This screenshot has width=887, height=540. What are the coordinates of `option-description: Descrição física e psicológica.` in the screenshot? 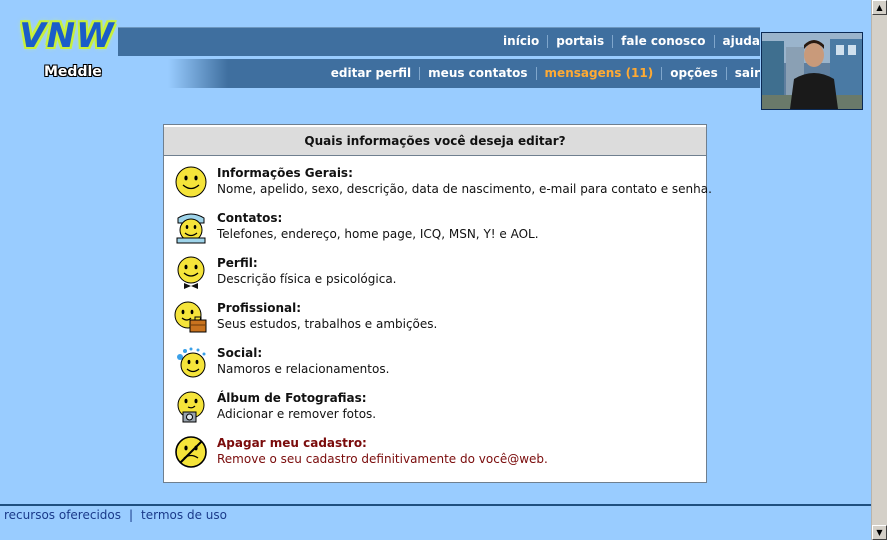 It's located at (307, 279).